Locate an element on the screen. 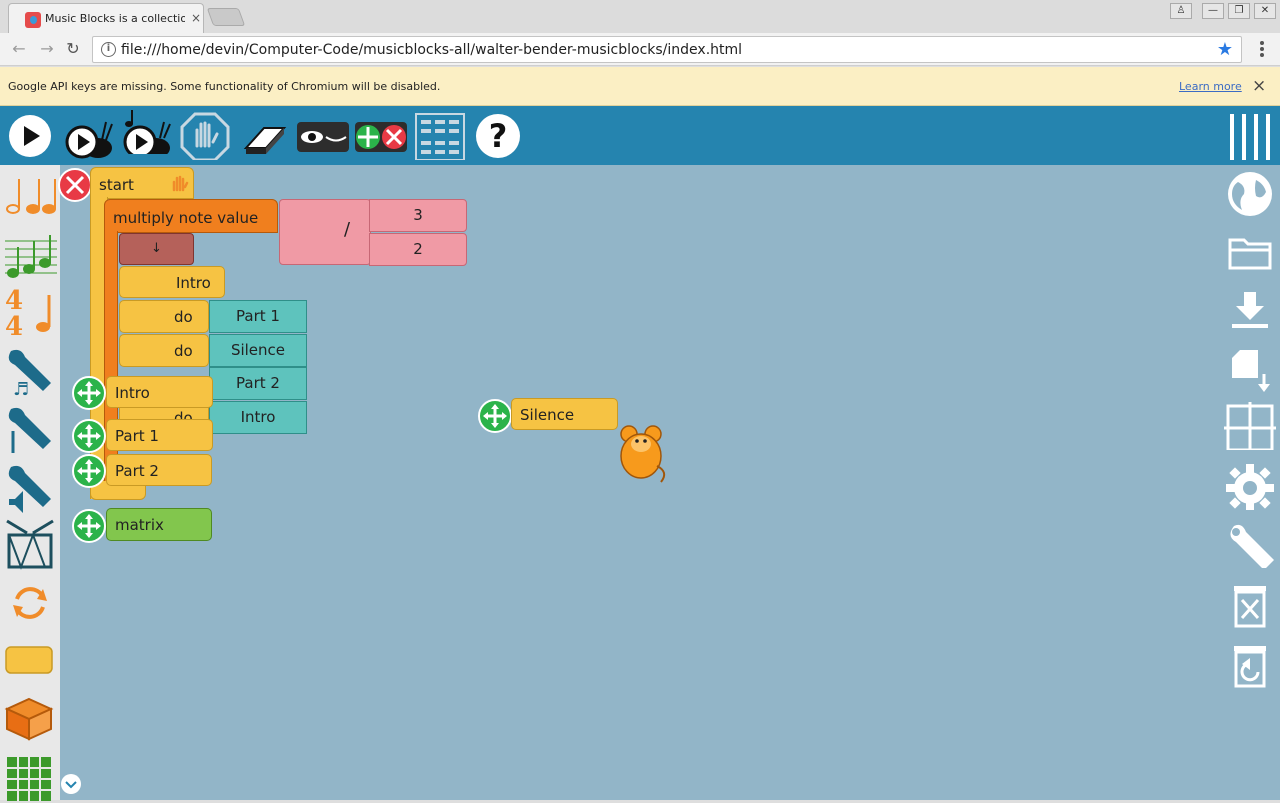  multiply-label: multiply note value is located at coordinates (186, 218).